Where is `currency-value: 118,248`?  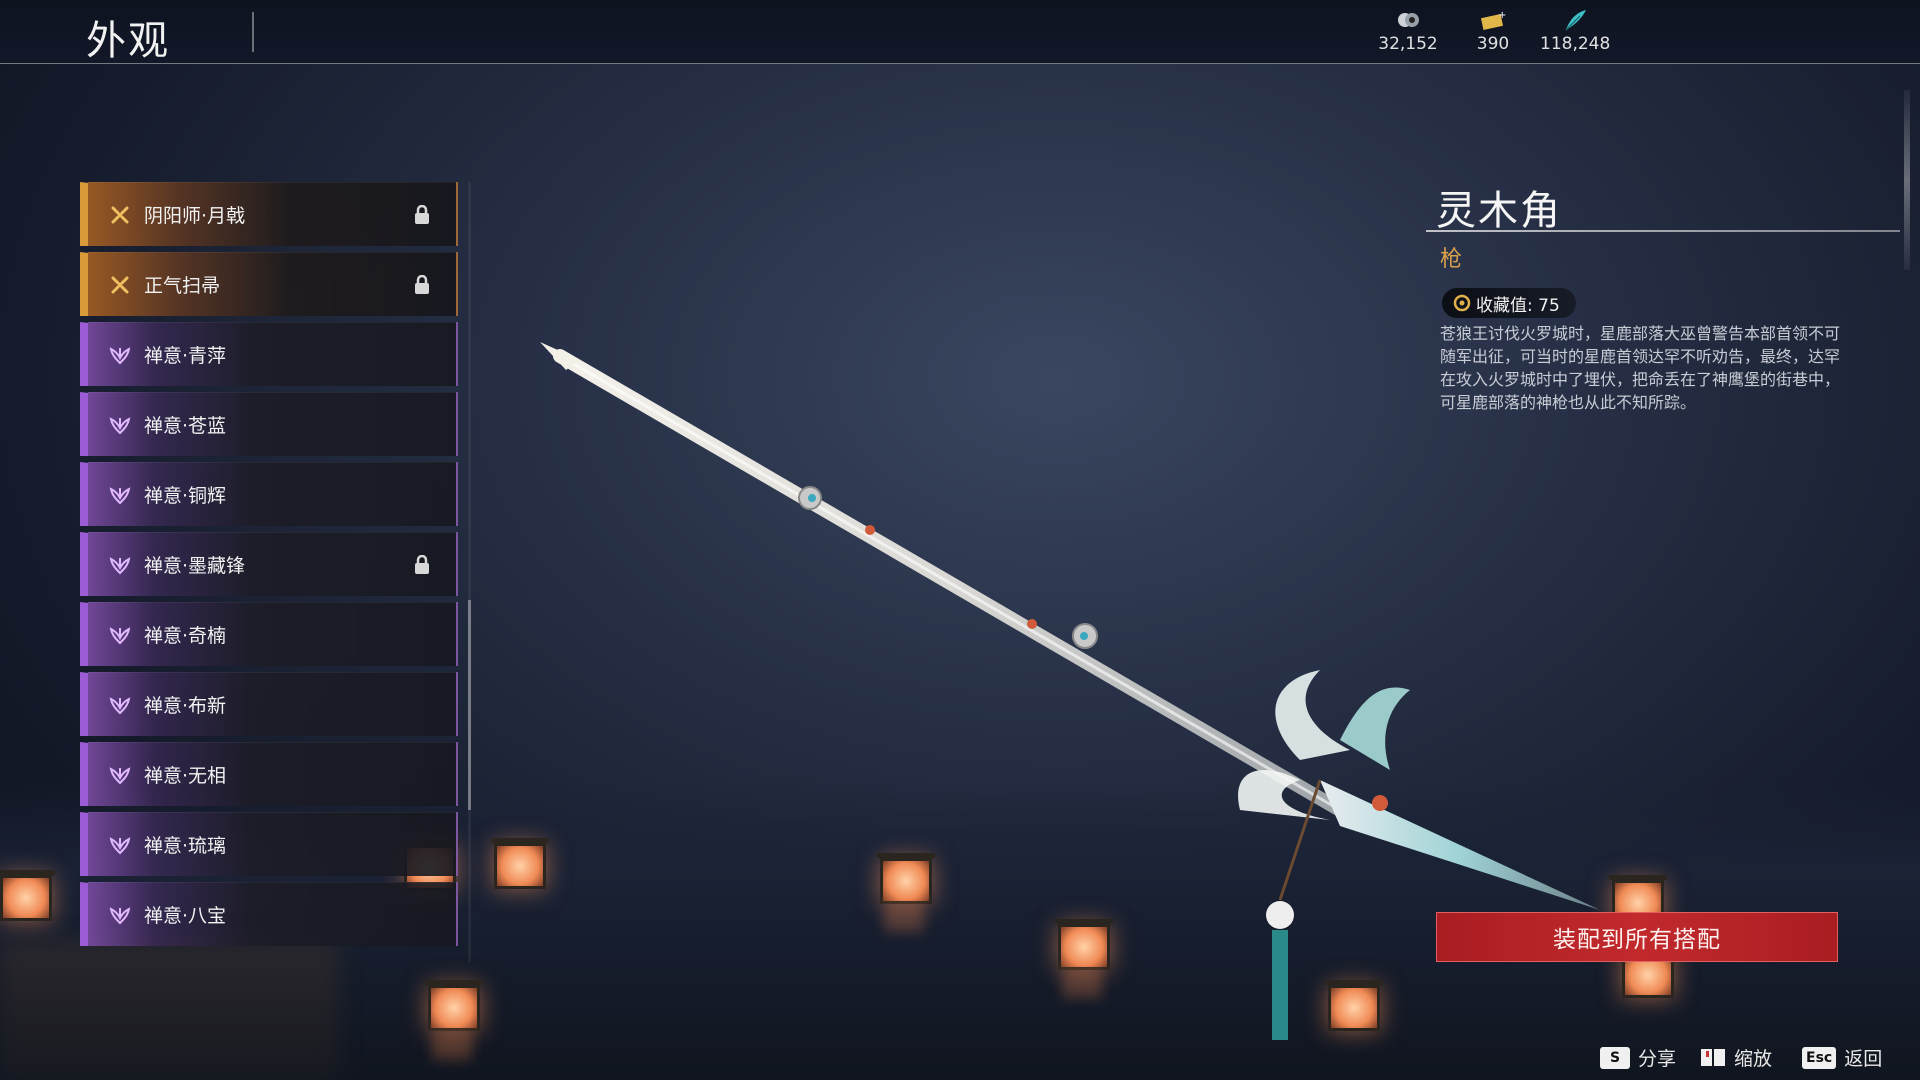 currency-value: 118,248 is located at coordinates (1575, 44).